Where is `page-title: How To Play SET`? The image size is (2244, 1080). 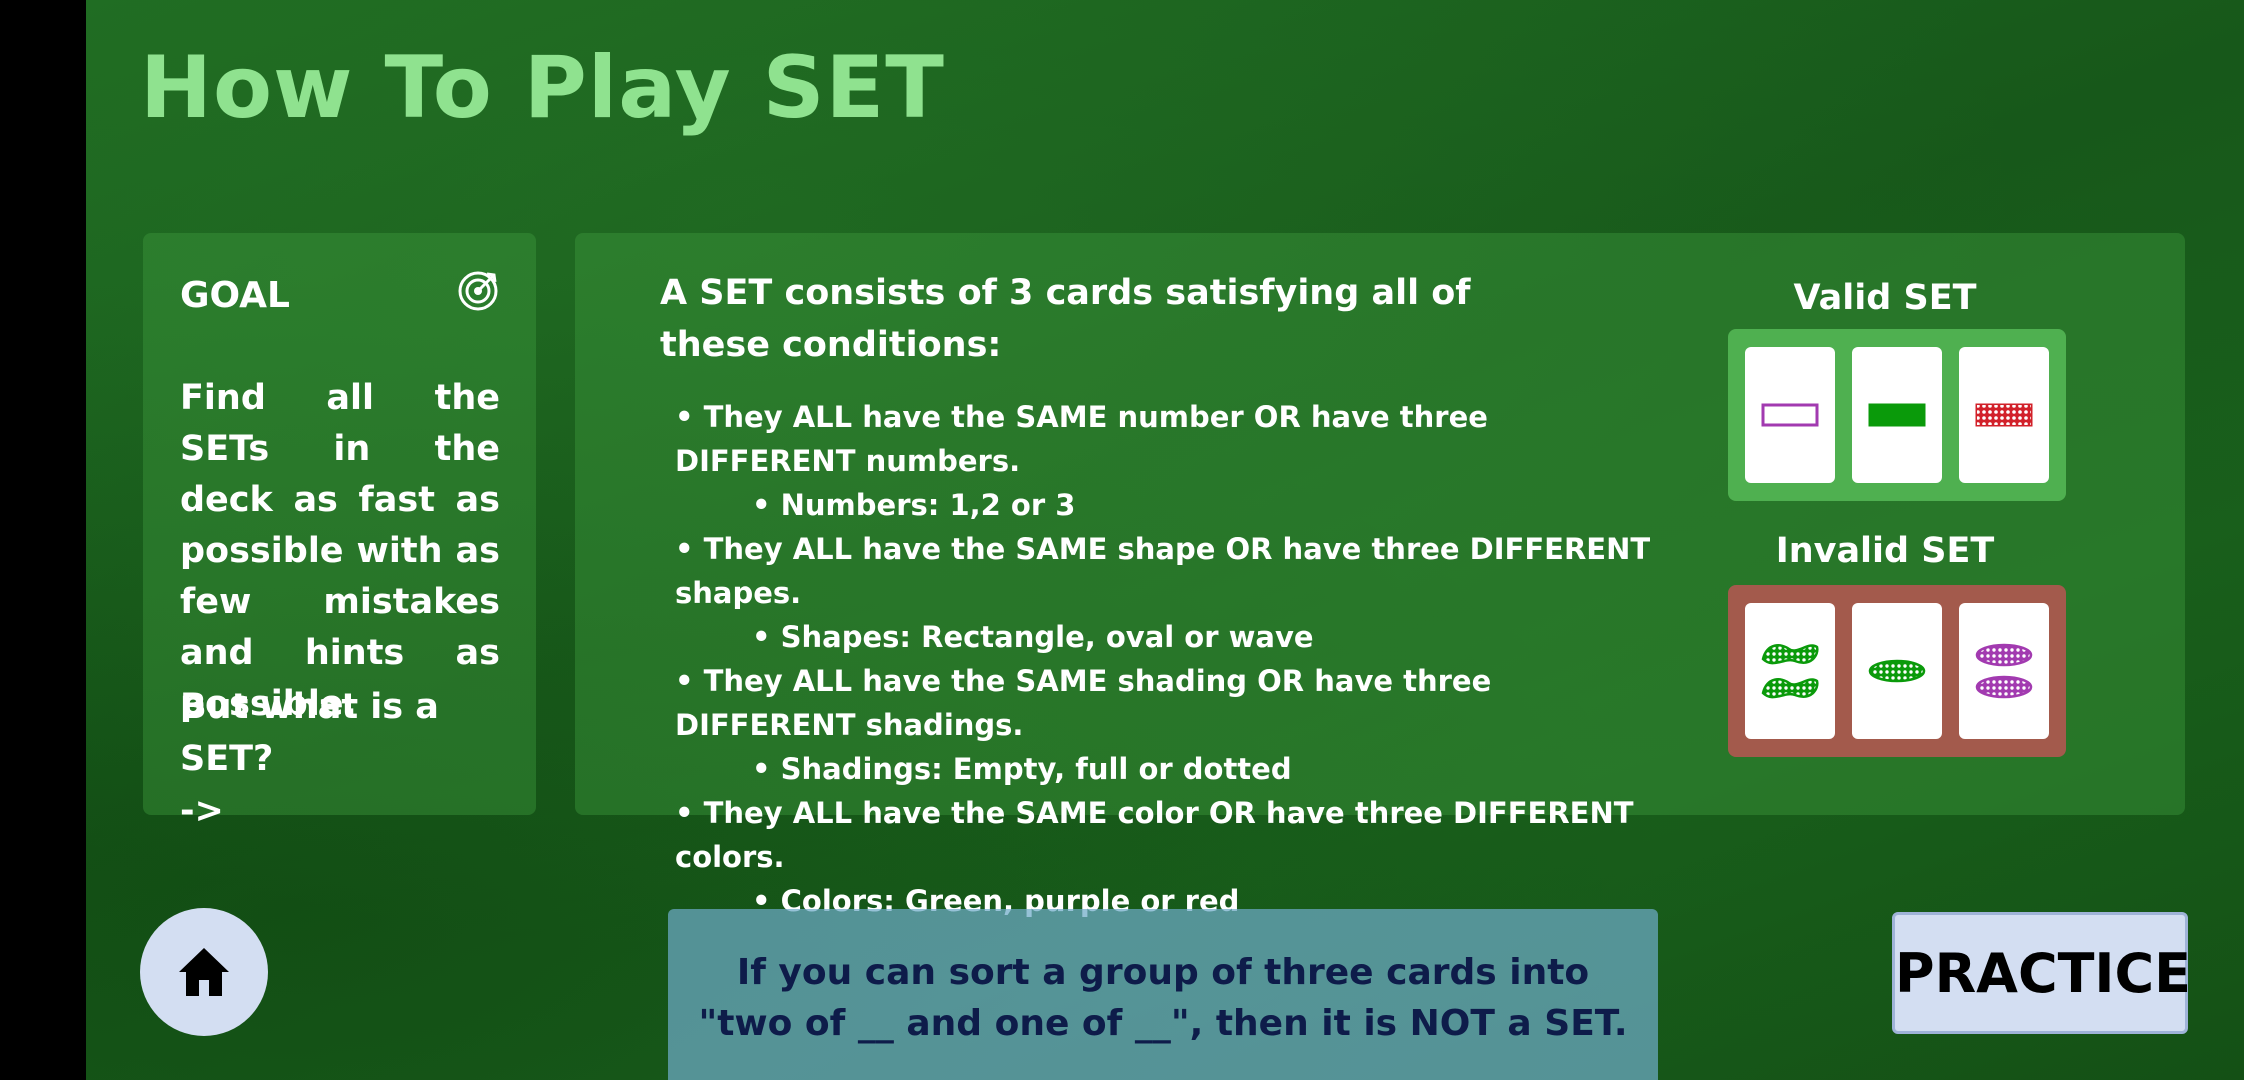
page-title: How To Play SET is located at coordinates (542, 88).